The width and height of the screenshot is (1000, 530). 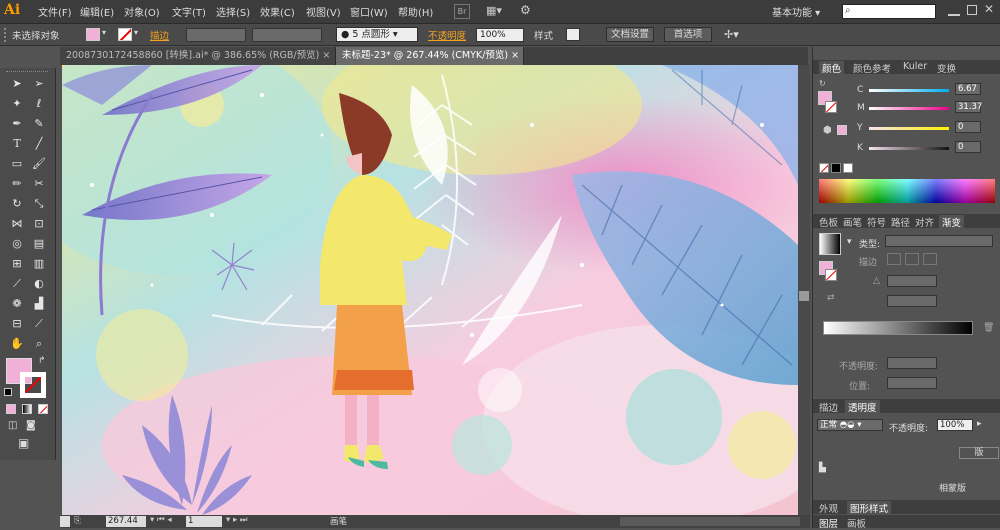 What do you see at coordinates (17, 164) in the screenshot?
I see `rectangle-tool-icon: ▭` at bounding box center [17, 164].